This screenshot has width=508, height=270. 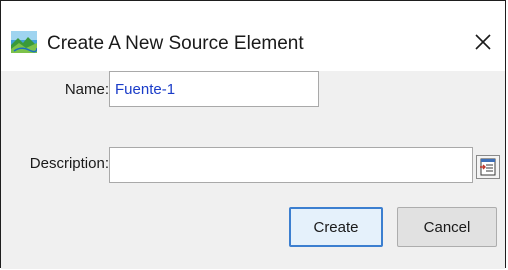 What do you see at coordinates (86, 89) in the screenshot?
I see `name-label: Name:` at bounding box center [86, 89].